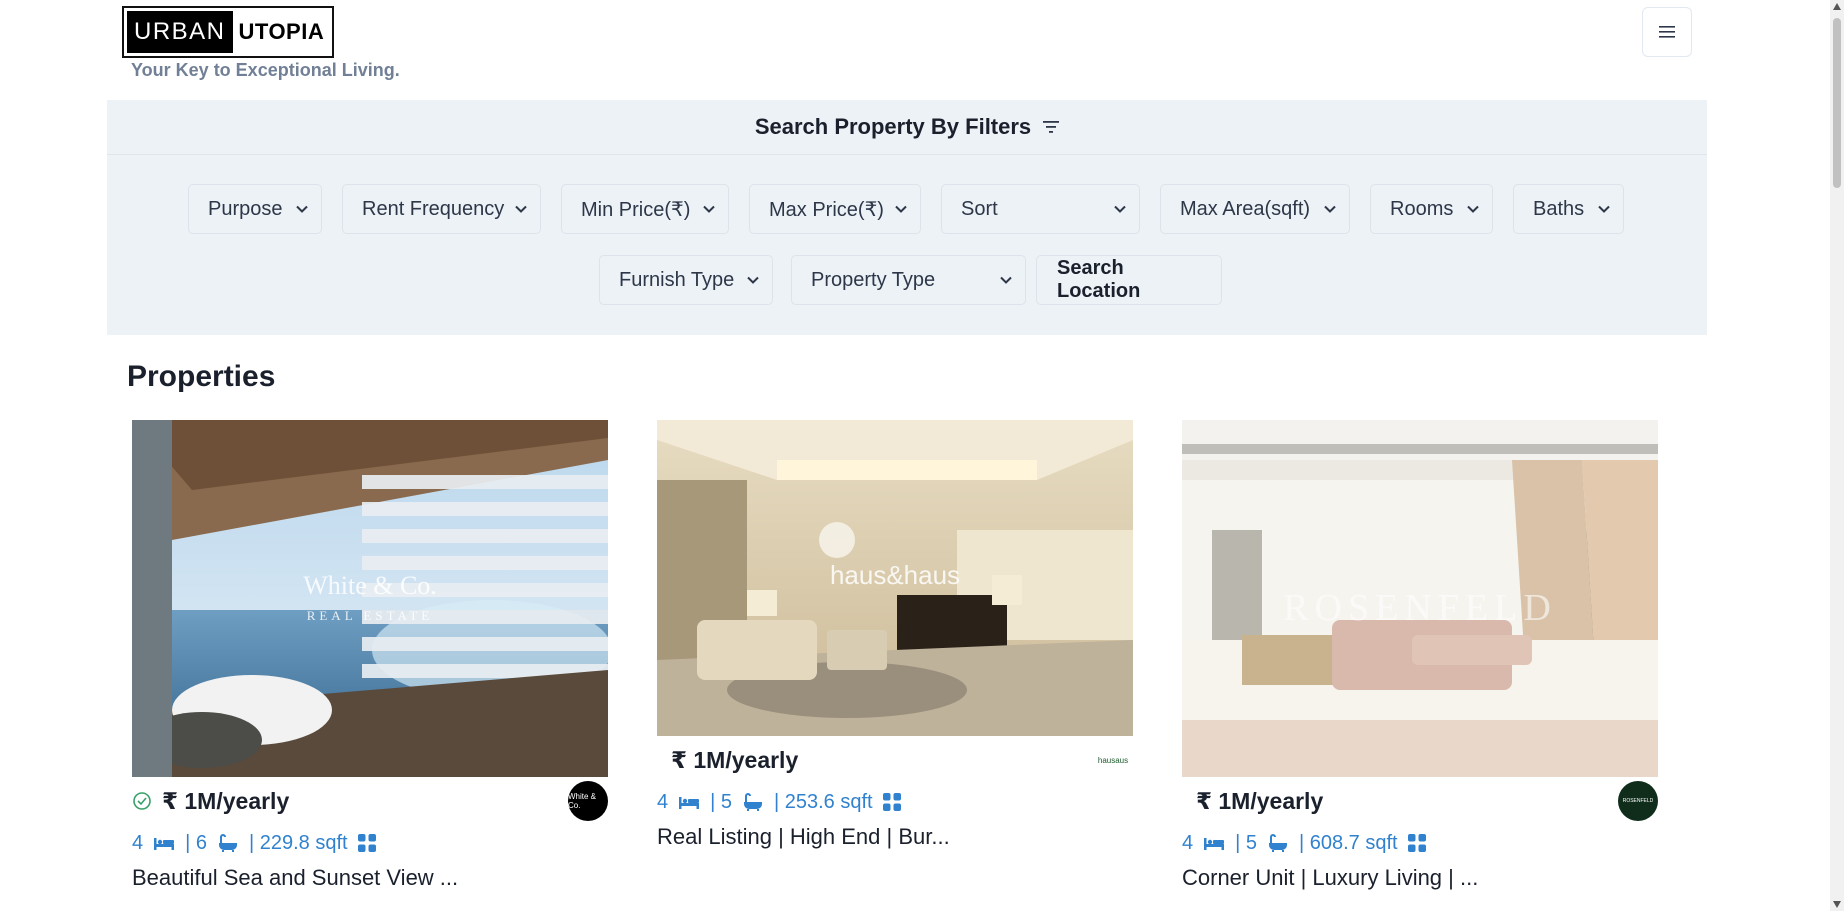 This screenshot has height=911, width=1844. What do you see at coordinates (893, 126) in the screenshot?
I see `filter-title: Search Property By Filters` at bounding box center [893, 126].